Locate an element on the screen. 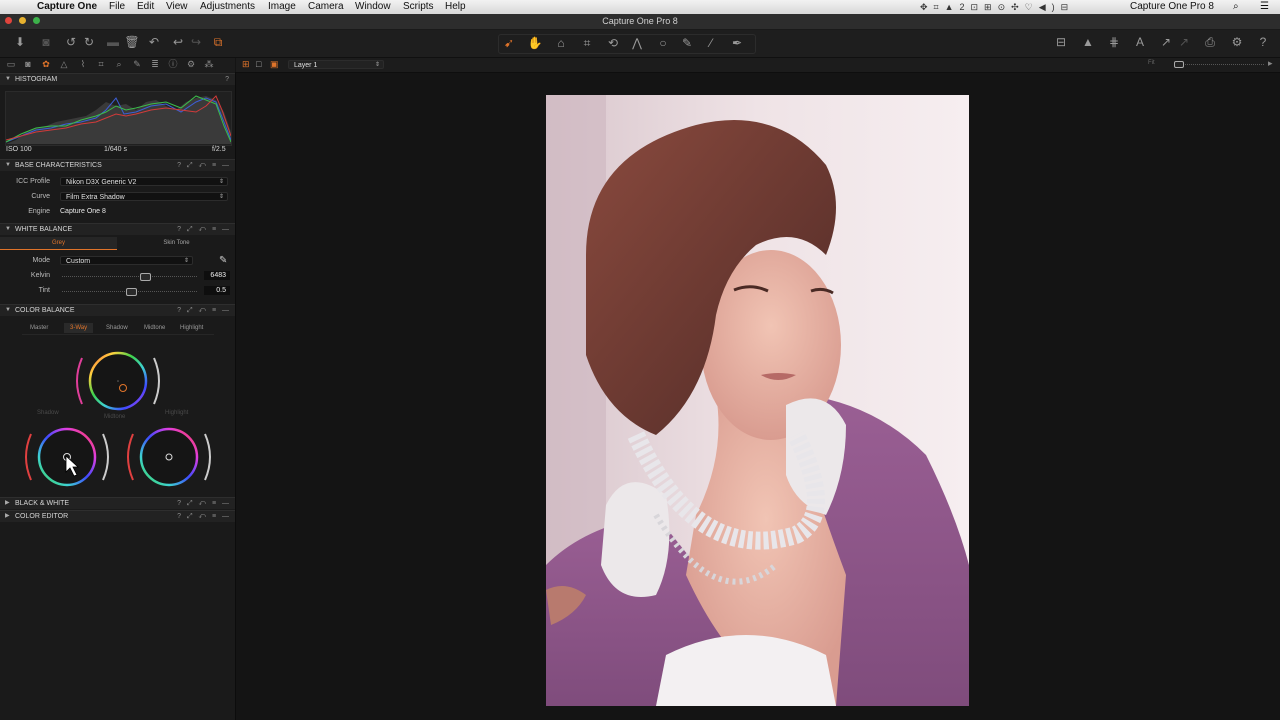 The width and height of the screenshot is (1280, 720). single-view-icon: □ is located at coordinates (258, 64).